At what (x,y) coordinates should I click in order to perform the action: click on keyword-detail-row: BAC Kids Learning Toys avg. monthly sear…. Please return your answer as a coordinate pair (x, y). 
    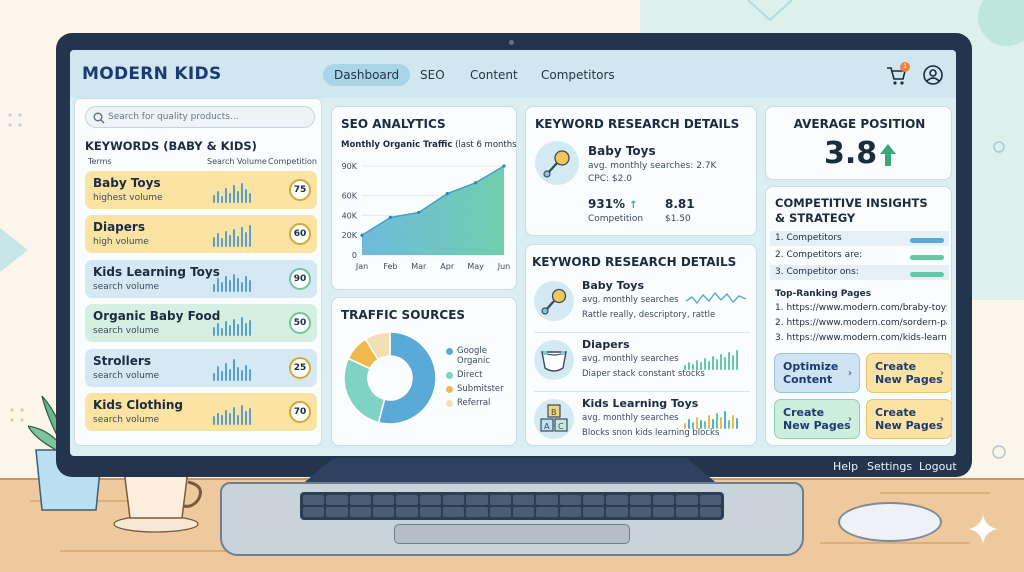
    Looking at the image, I should click on (641, 420).